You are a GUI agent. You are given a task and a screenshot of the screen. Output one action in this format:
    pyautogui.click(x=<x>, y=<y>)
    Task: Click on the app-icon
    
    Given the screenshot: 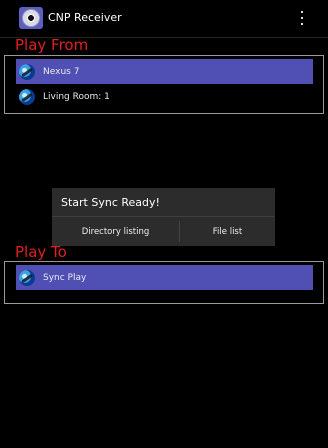 What is the action you would take?
    pyautogui.click(x=31, y=18)
    